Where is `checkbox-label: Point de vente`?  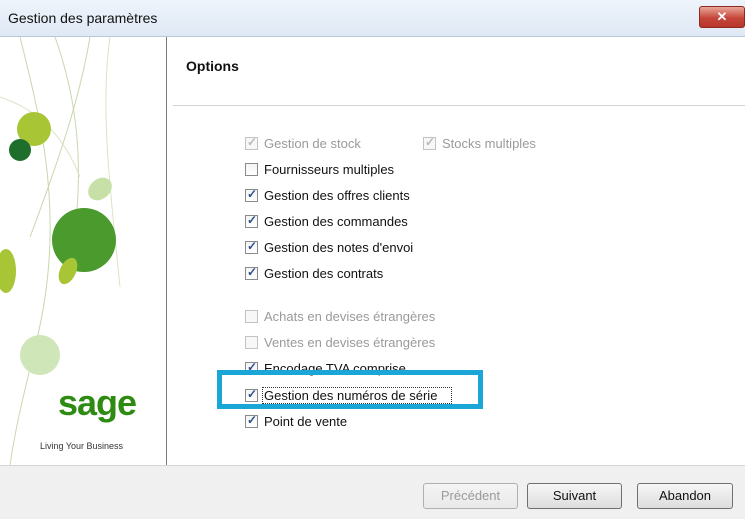 checkbox-label: Point de vente is located at coordinates (306, 421).